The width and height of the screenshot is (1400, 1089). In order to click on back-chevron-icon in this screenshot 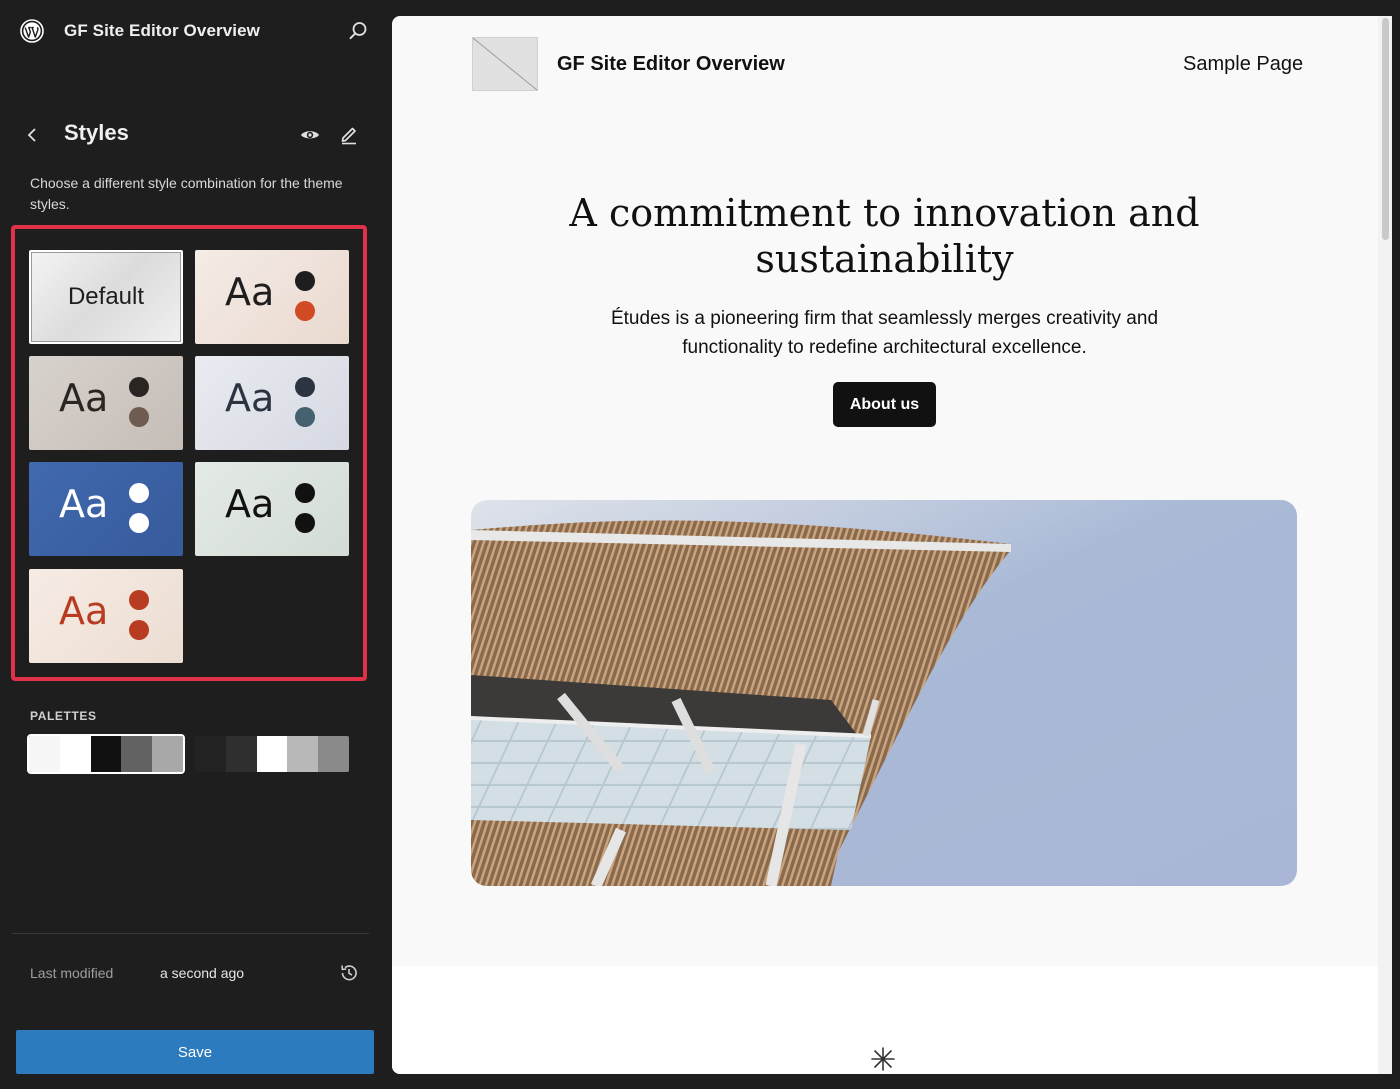, I will do `click(32, 135)`.